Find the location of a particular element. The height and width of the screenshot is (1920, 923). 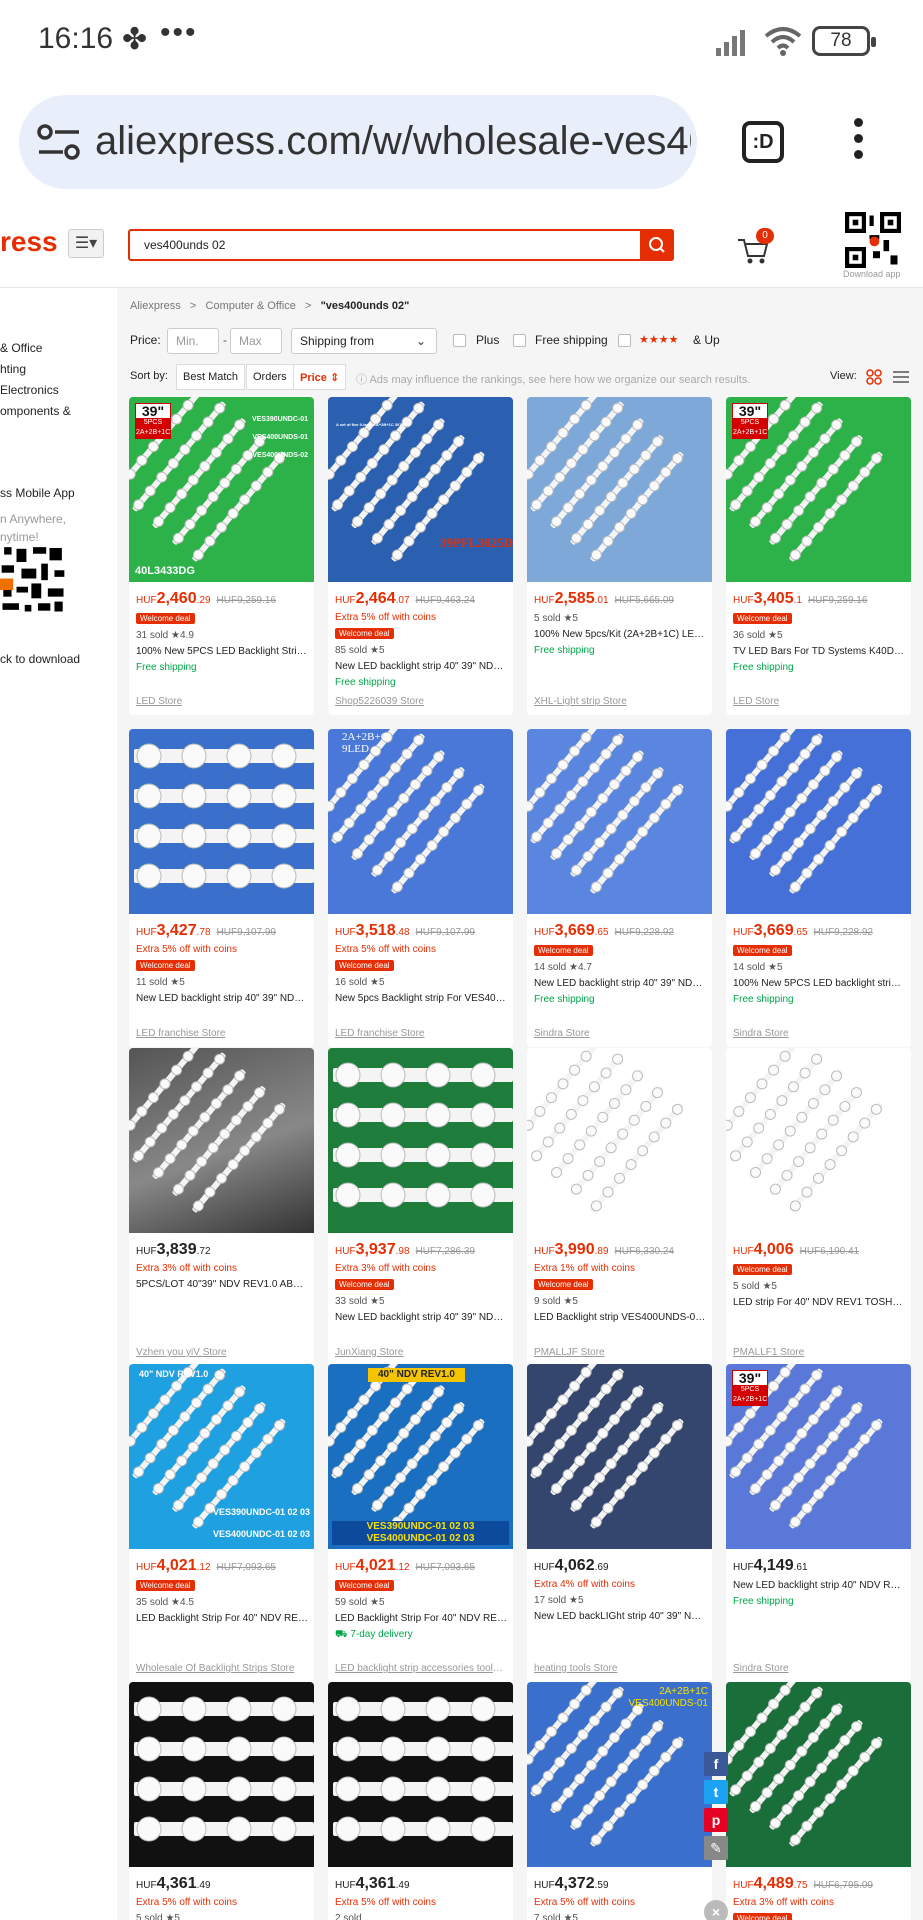

pinterest-share-icon: p is located at coordinates (716, 1820).